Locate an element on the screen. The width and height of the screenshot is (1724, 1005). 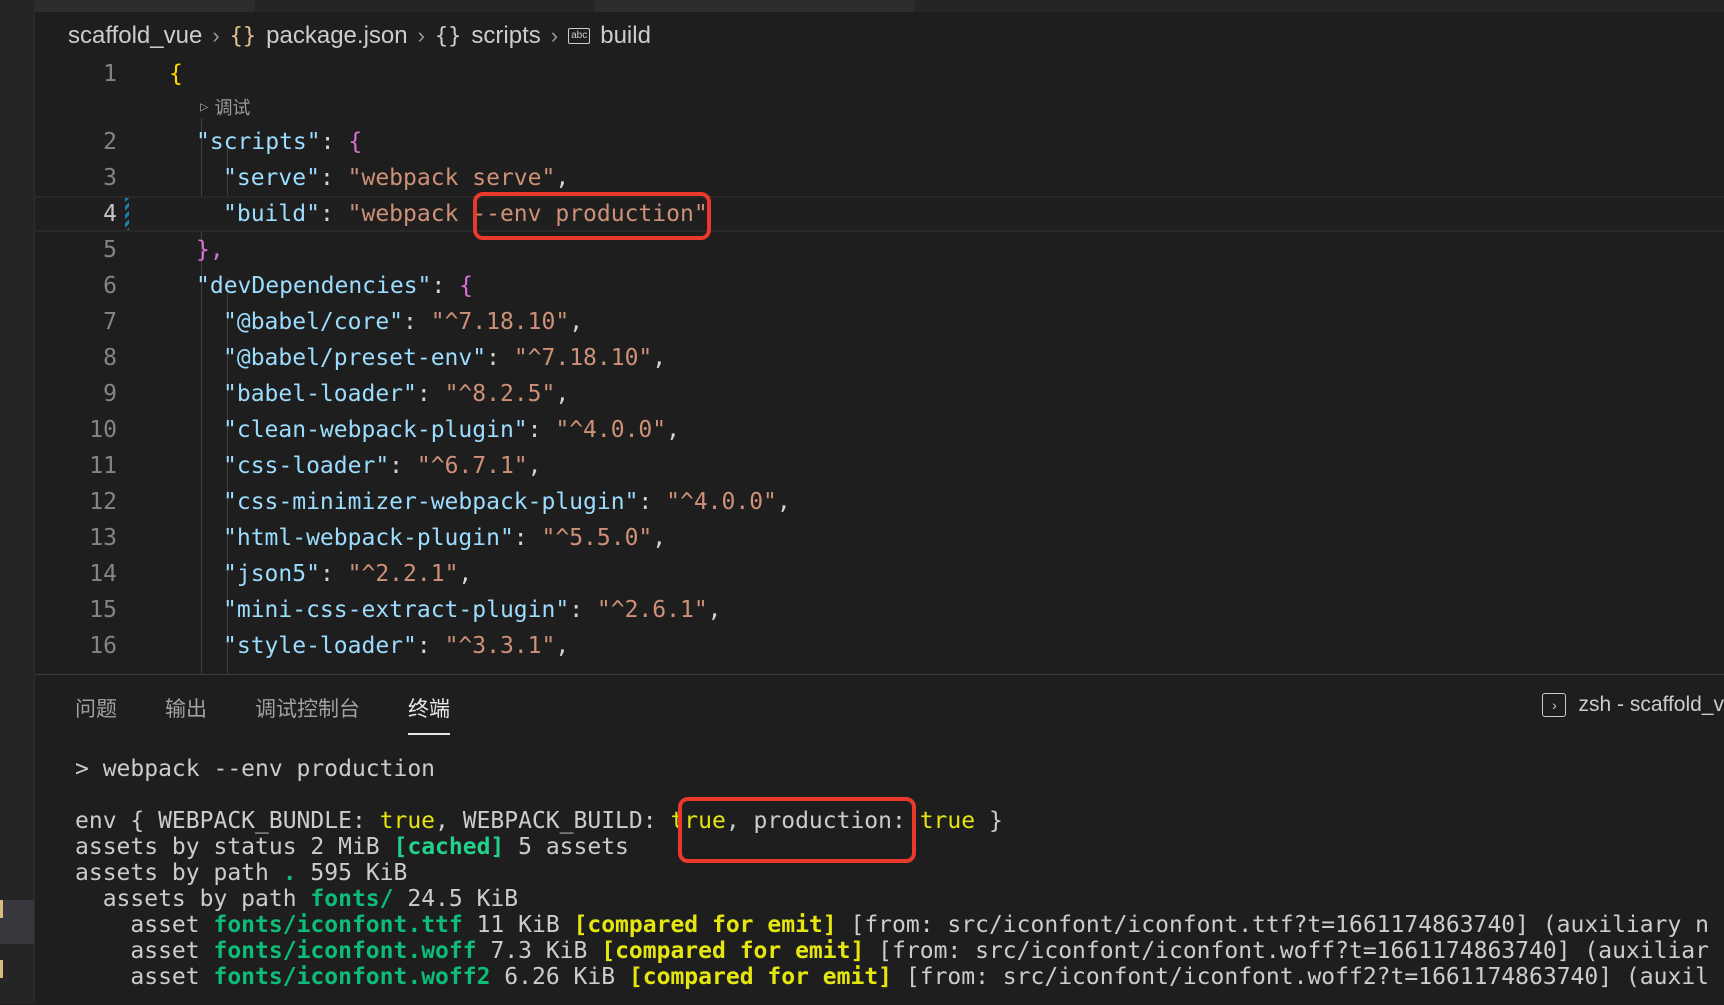
code-line: 14 "json5": "^2.2.1", is located at coordinates (879, 574).